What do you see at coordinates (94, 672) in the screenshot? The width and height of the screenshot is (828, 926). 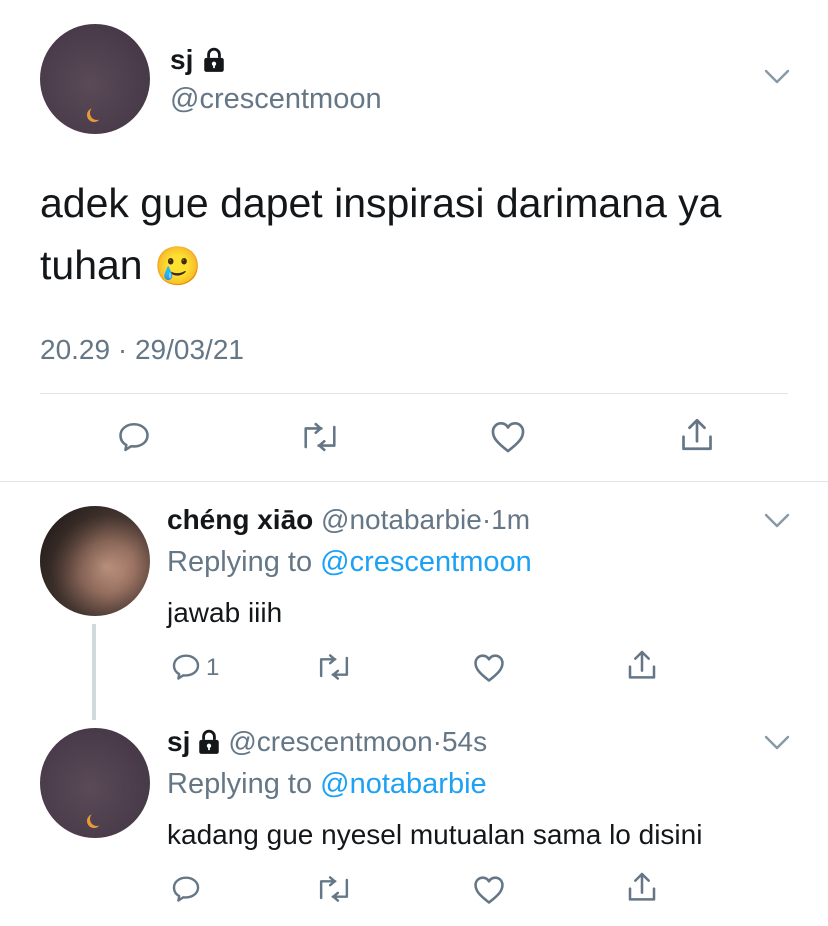 I see `thread-line` at bounding box center [94, 672].